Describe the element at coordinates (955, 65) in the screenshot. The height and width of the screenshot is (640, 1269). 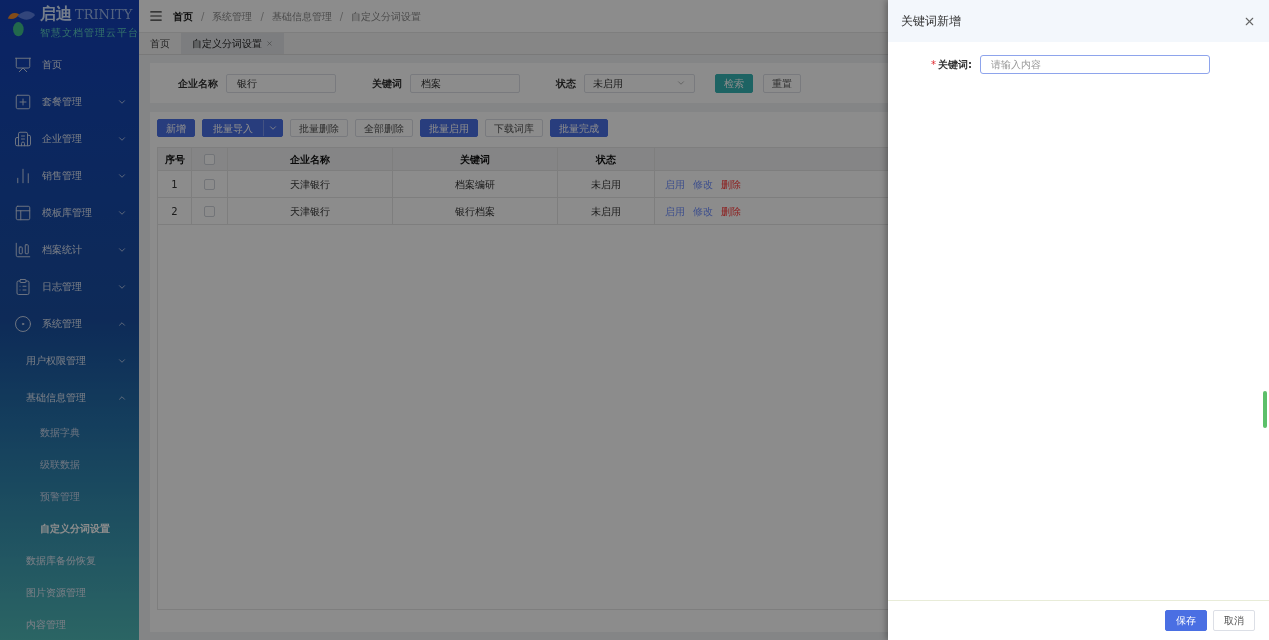
I see `field-label: 关键词:` at that location.